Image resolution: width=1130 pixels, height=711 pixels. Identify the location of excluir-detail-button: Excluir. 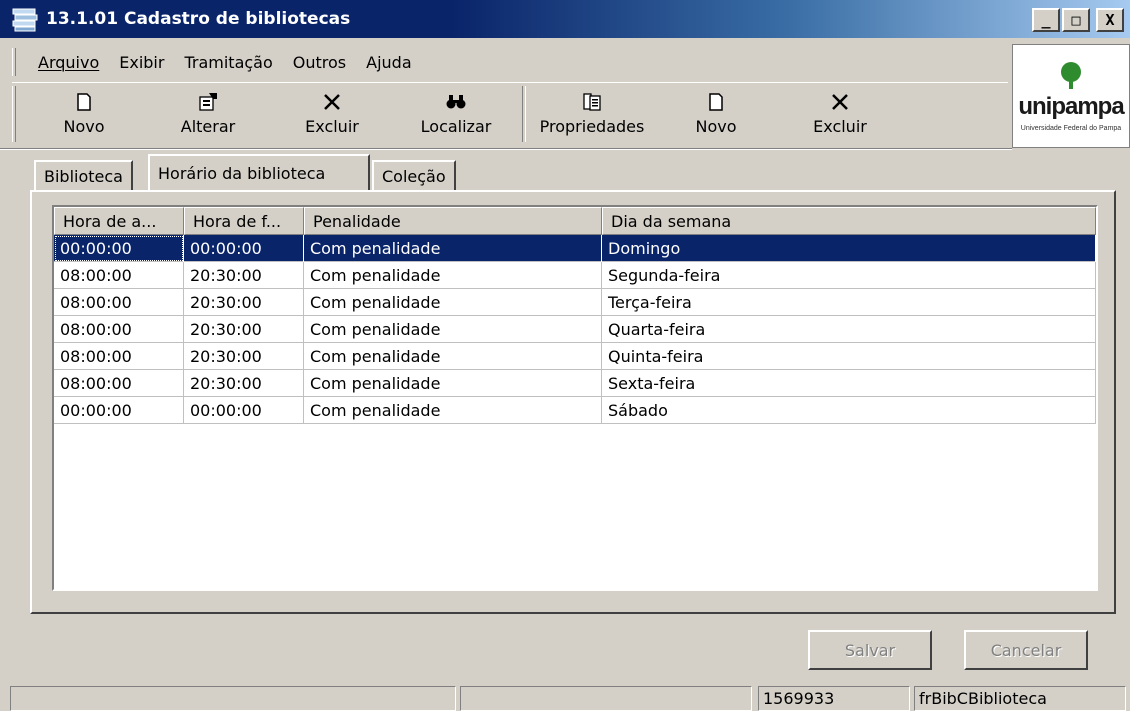
(840, 113).